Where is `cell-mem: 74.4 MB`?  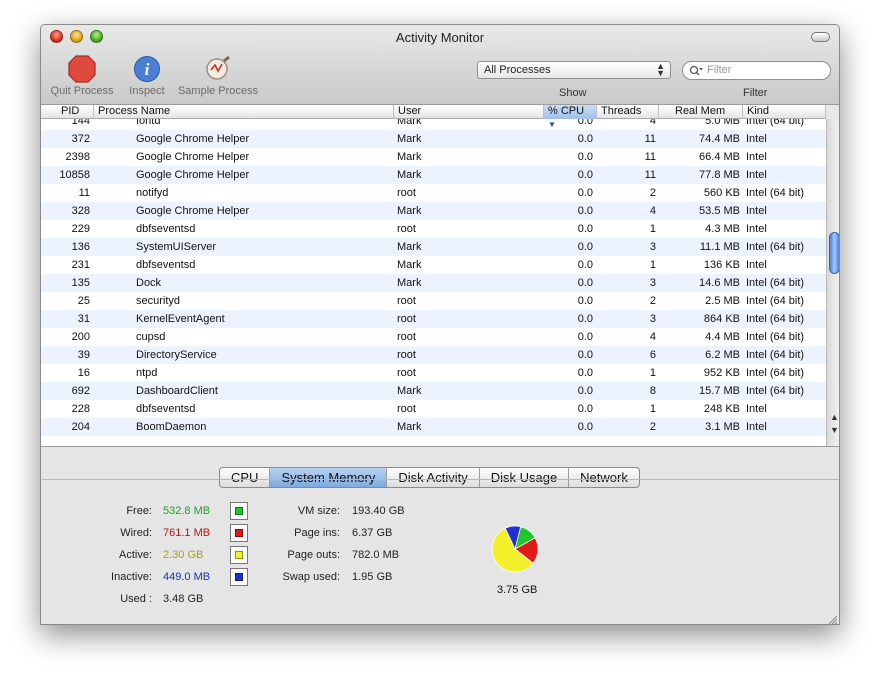 cell-mem: 74.4 MB is located at coordinates (719, 139).